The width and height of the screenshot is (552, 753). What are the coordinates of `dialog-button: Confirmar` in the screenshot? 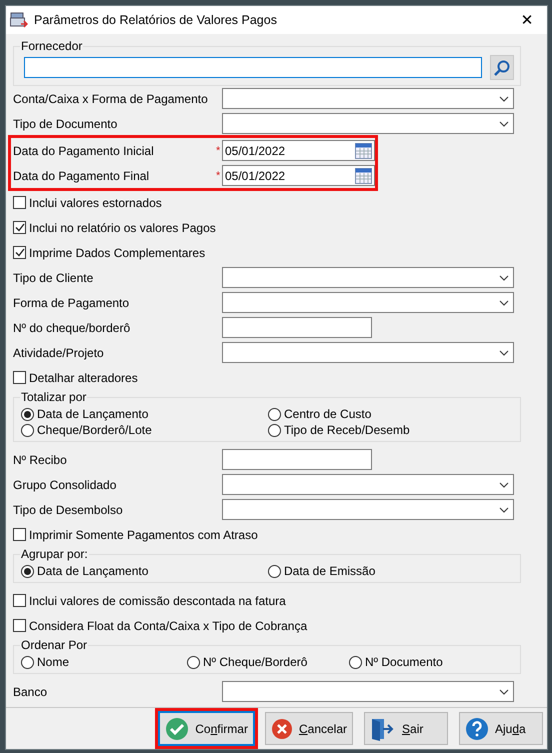 It's located at (206, 728).